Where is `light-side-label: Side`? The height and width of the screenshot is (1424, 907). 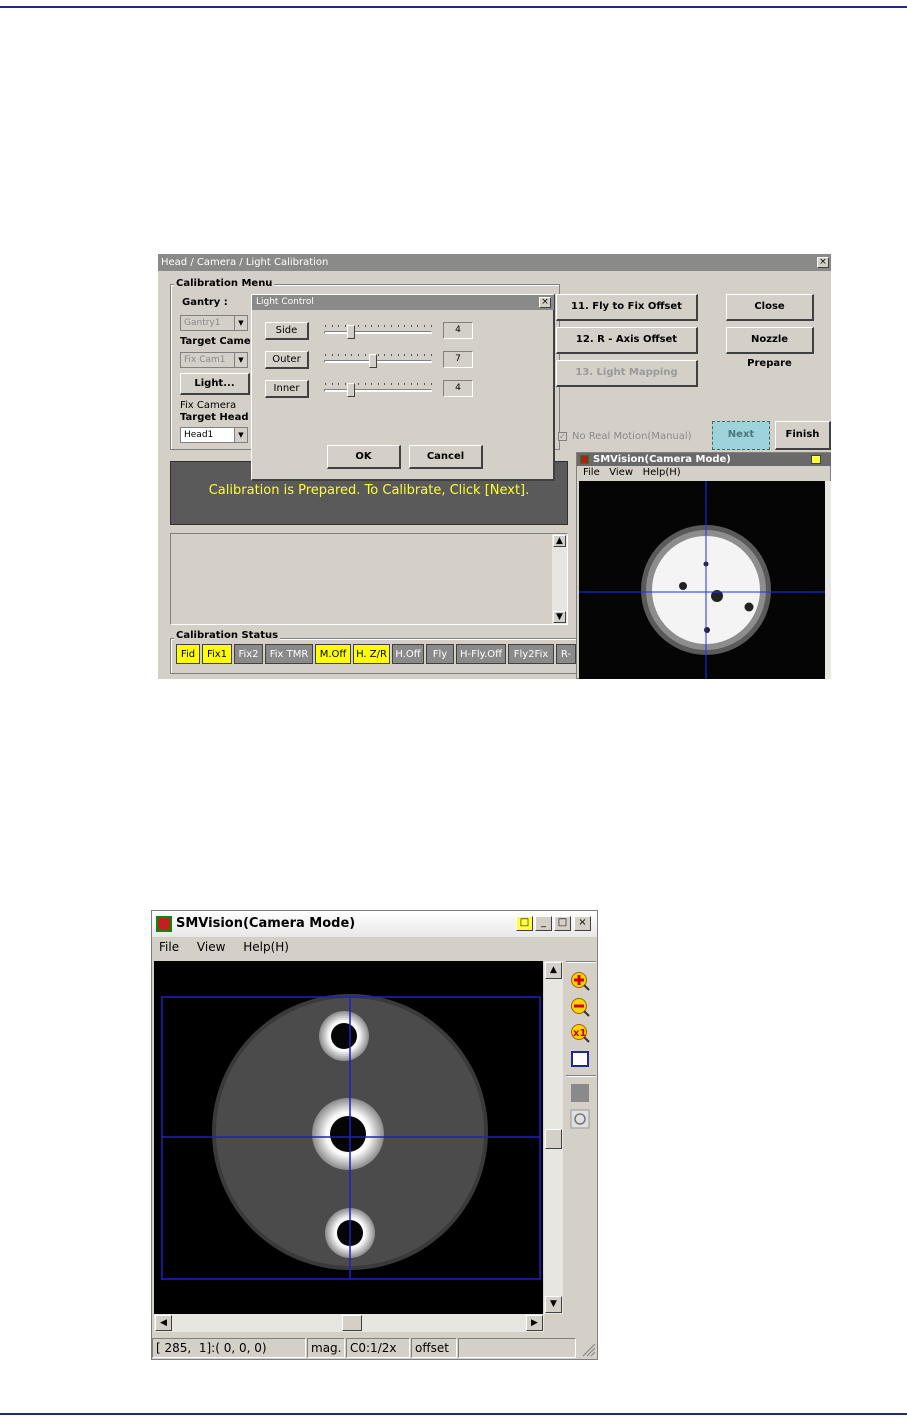 light-side-label: Side is located at coordinates (287, 331).